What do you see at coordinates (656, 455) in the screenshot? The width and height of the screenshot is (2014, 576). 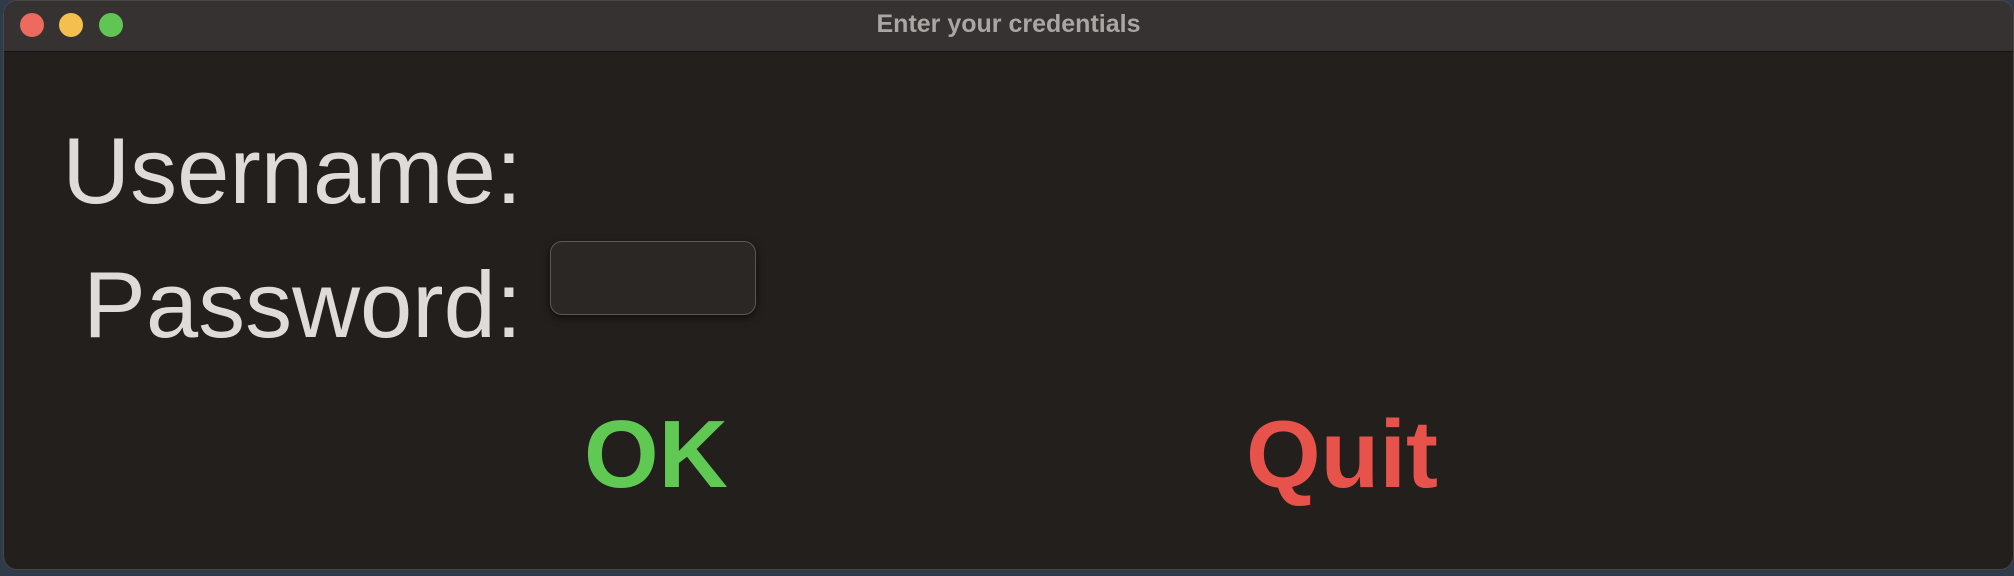 I see `ok-button: OK` at bounding box center [656, 455].